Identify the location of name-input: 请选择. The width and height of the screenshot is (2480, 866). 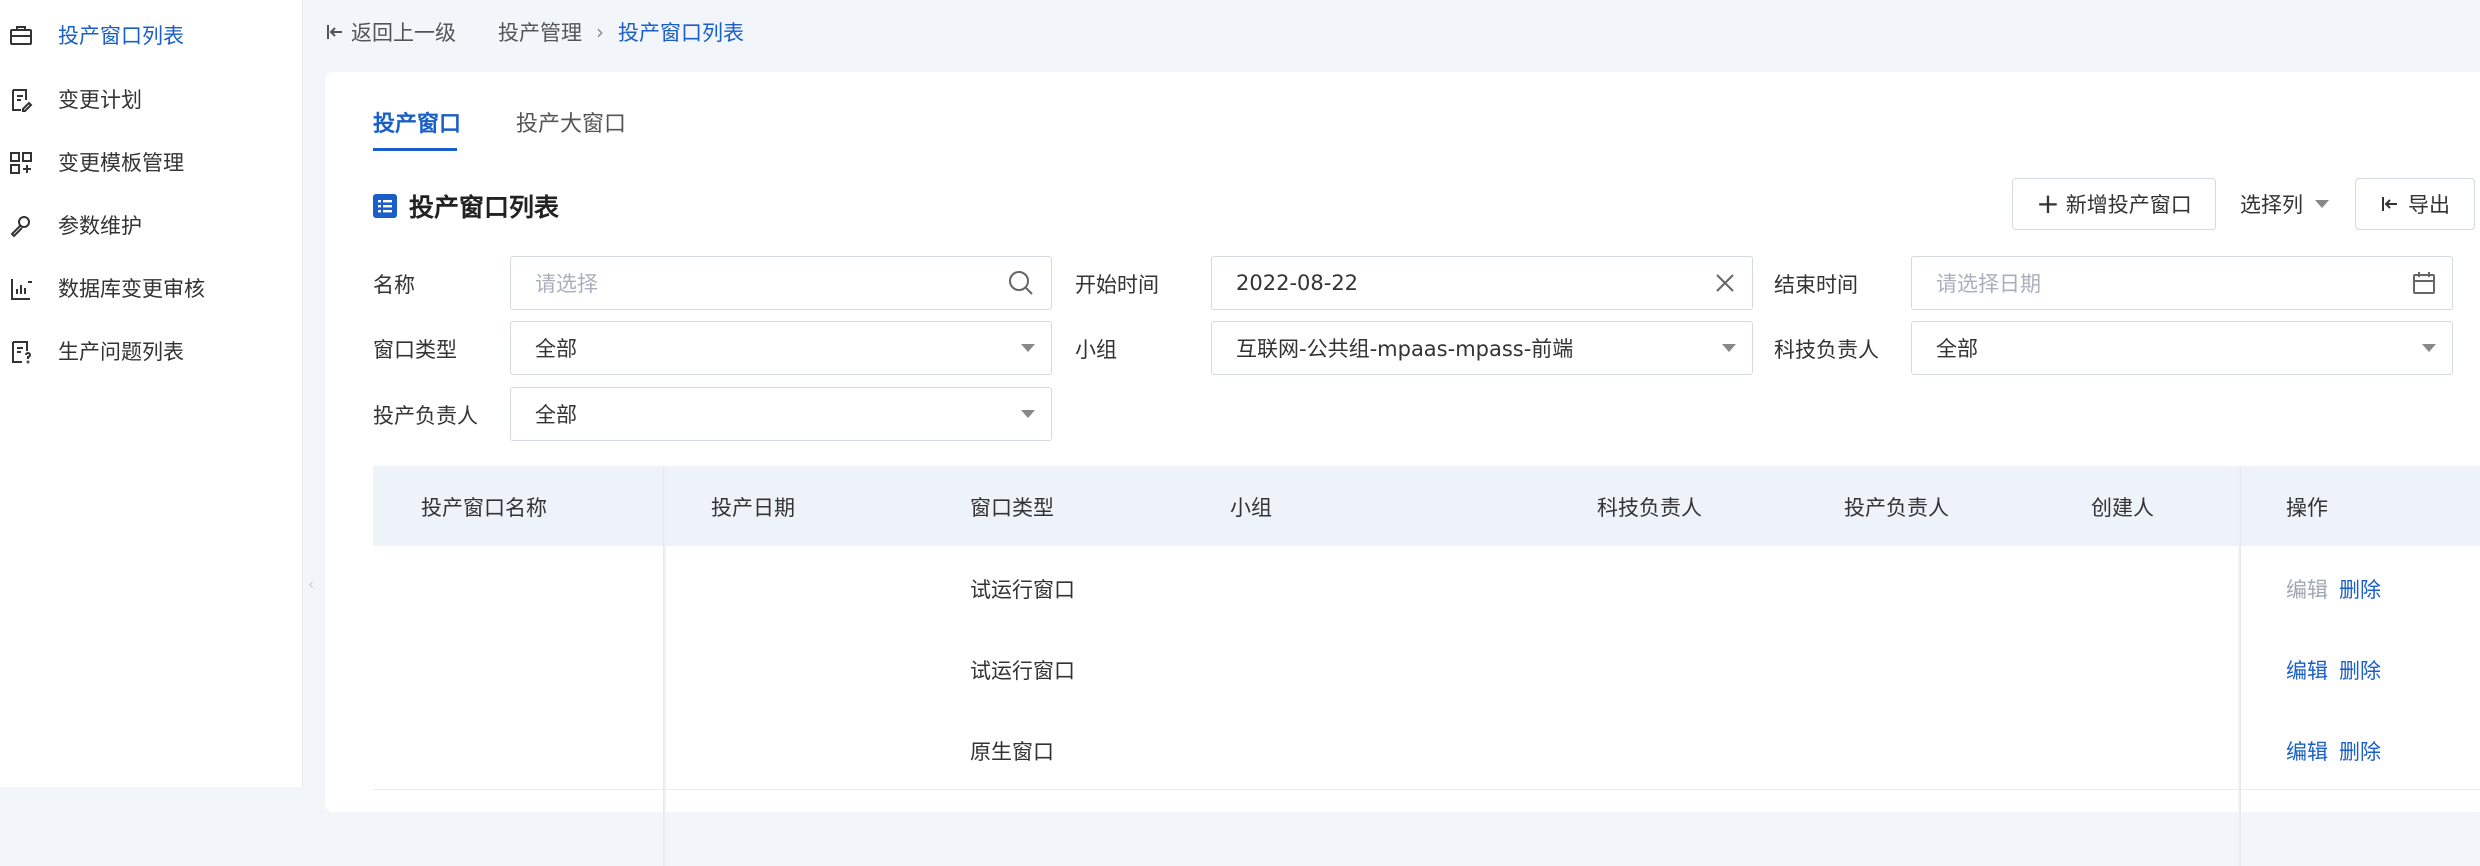
(781, 283).